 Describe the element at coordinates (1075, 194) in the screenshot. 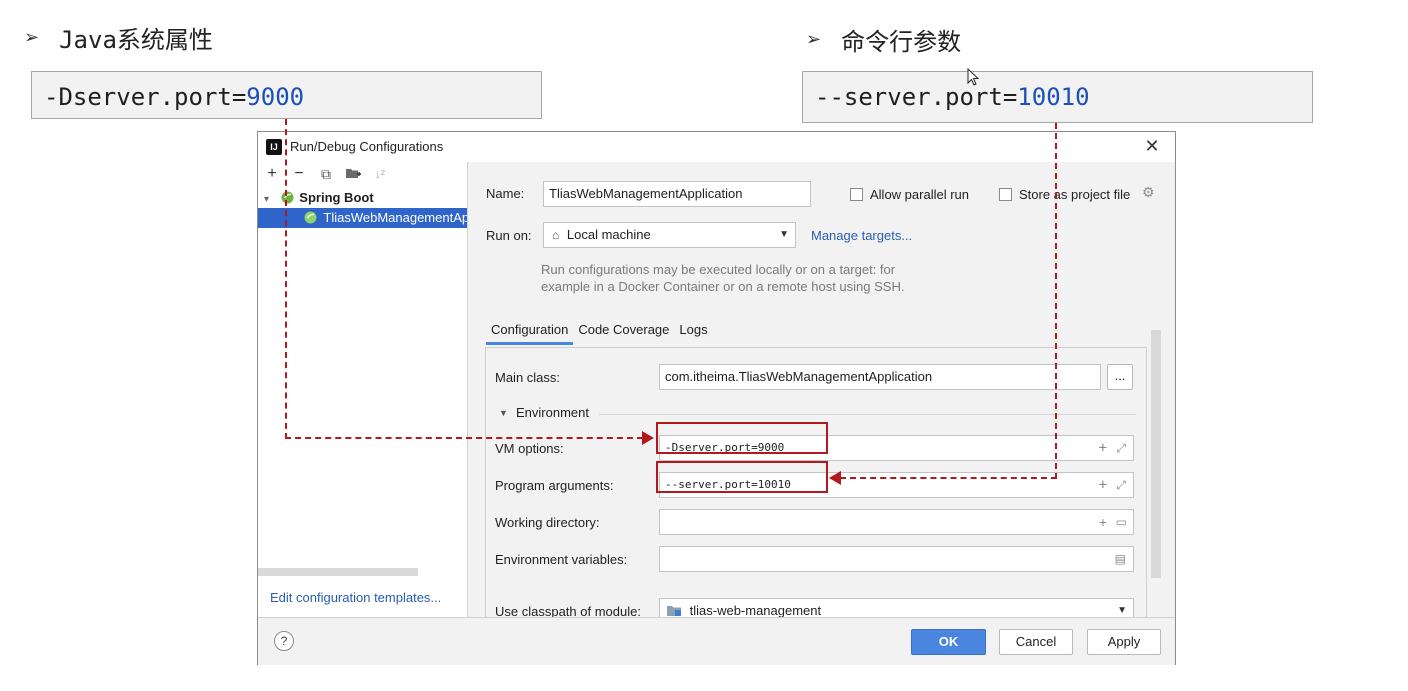

I see `store-project-label: Store as project file` at that location.